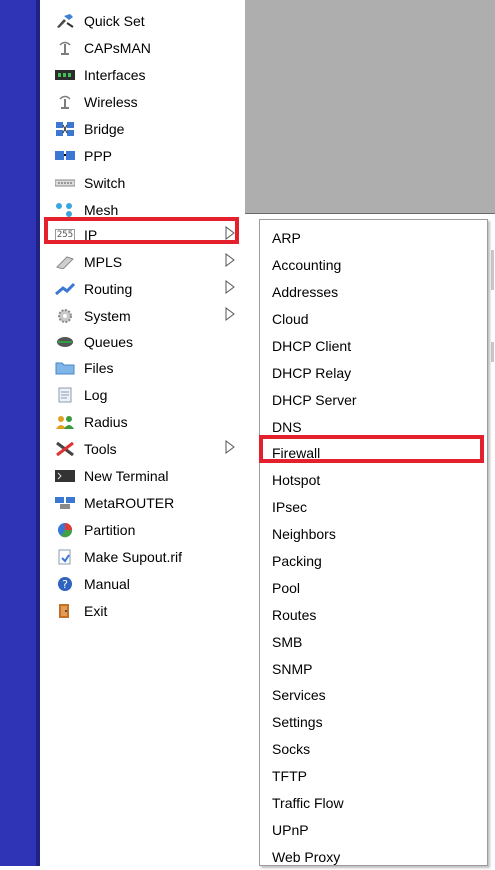 This screenshot has height=870, width=495. I want to click on menu-item-exit: Exit, so click(143, 611).